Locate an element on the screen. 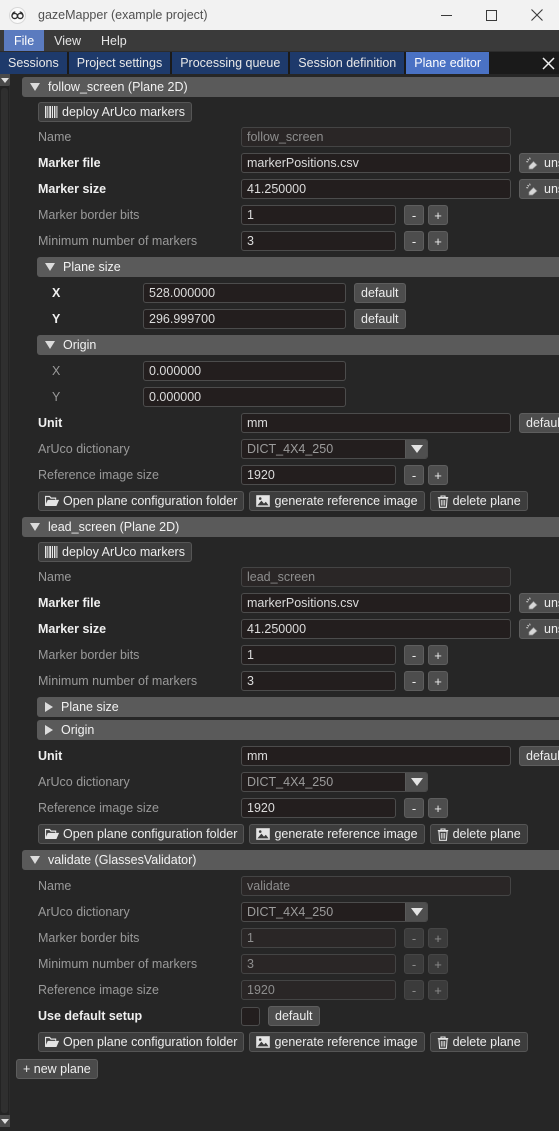 This screenshot has width=559, height=1131. aruco-dictionary-value: DICT_4X4_250 is located at coordinates (290, 912).